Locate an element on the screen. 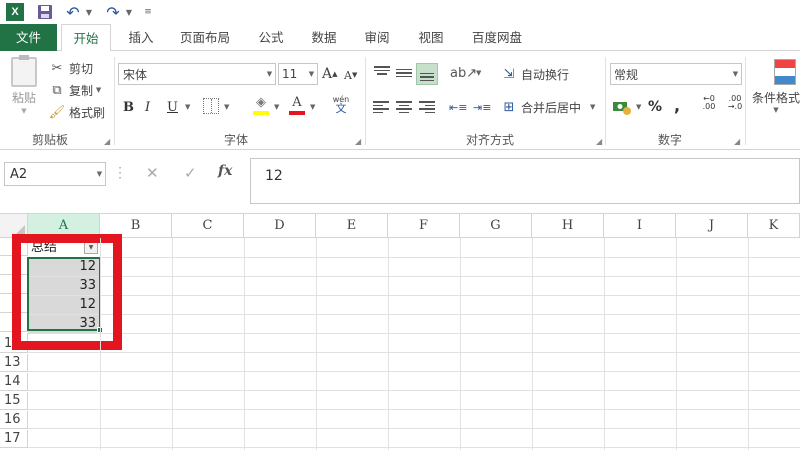  font-color-button: A is located at coordinates (297, 106).